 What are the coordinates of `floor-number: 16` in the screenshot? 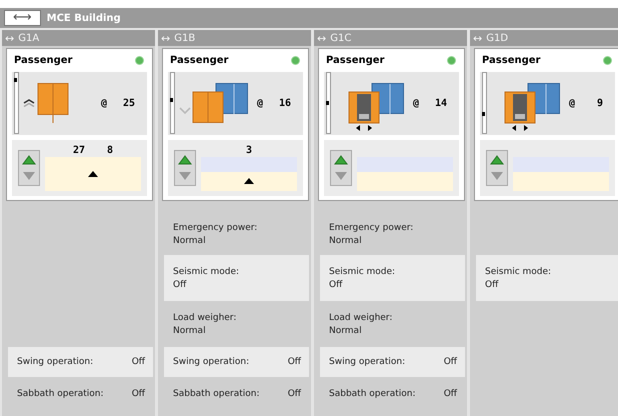 It's located at (284, 103).